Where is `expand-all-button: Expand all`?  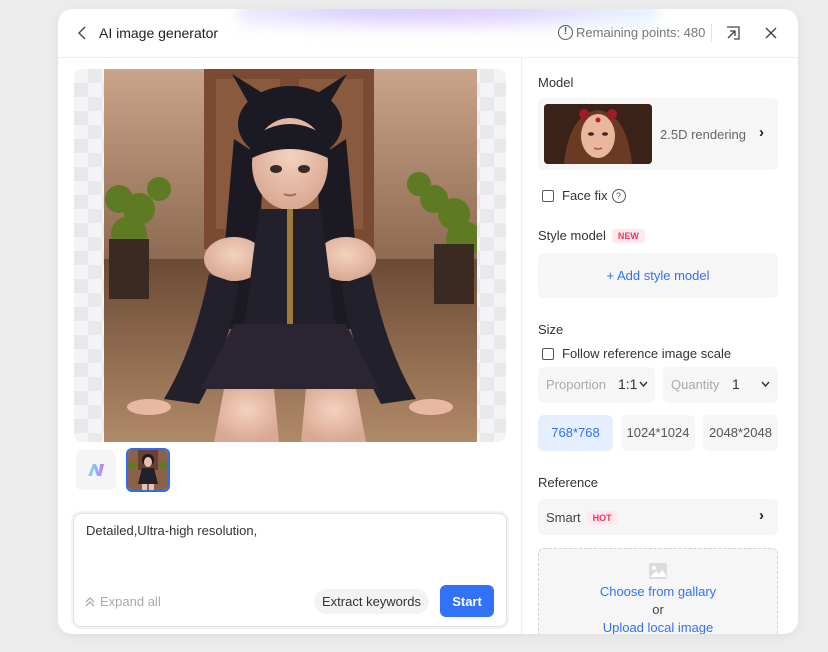 expand-all-button: Expand all is located at coordinates (123, 601).